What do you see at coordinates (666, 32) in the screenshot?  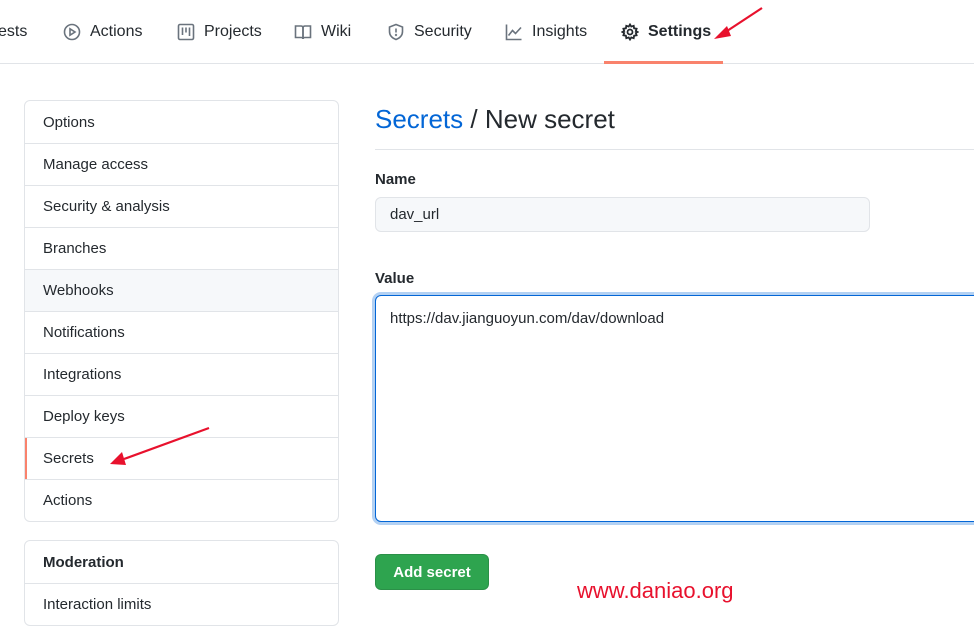 I see `tab-settings: Settings` at bounding box center [666, 32].